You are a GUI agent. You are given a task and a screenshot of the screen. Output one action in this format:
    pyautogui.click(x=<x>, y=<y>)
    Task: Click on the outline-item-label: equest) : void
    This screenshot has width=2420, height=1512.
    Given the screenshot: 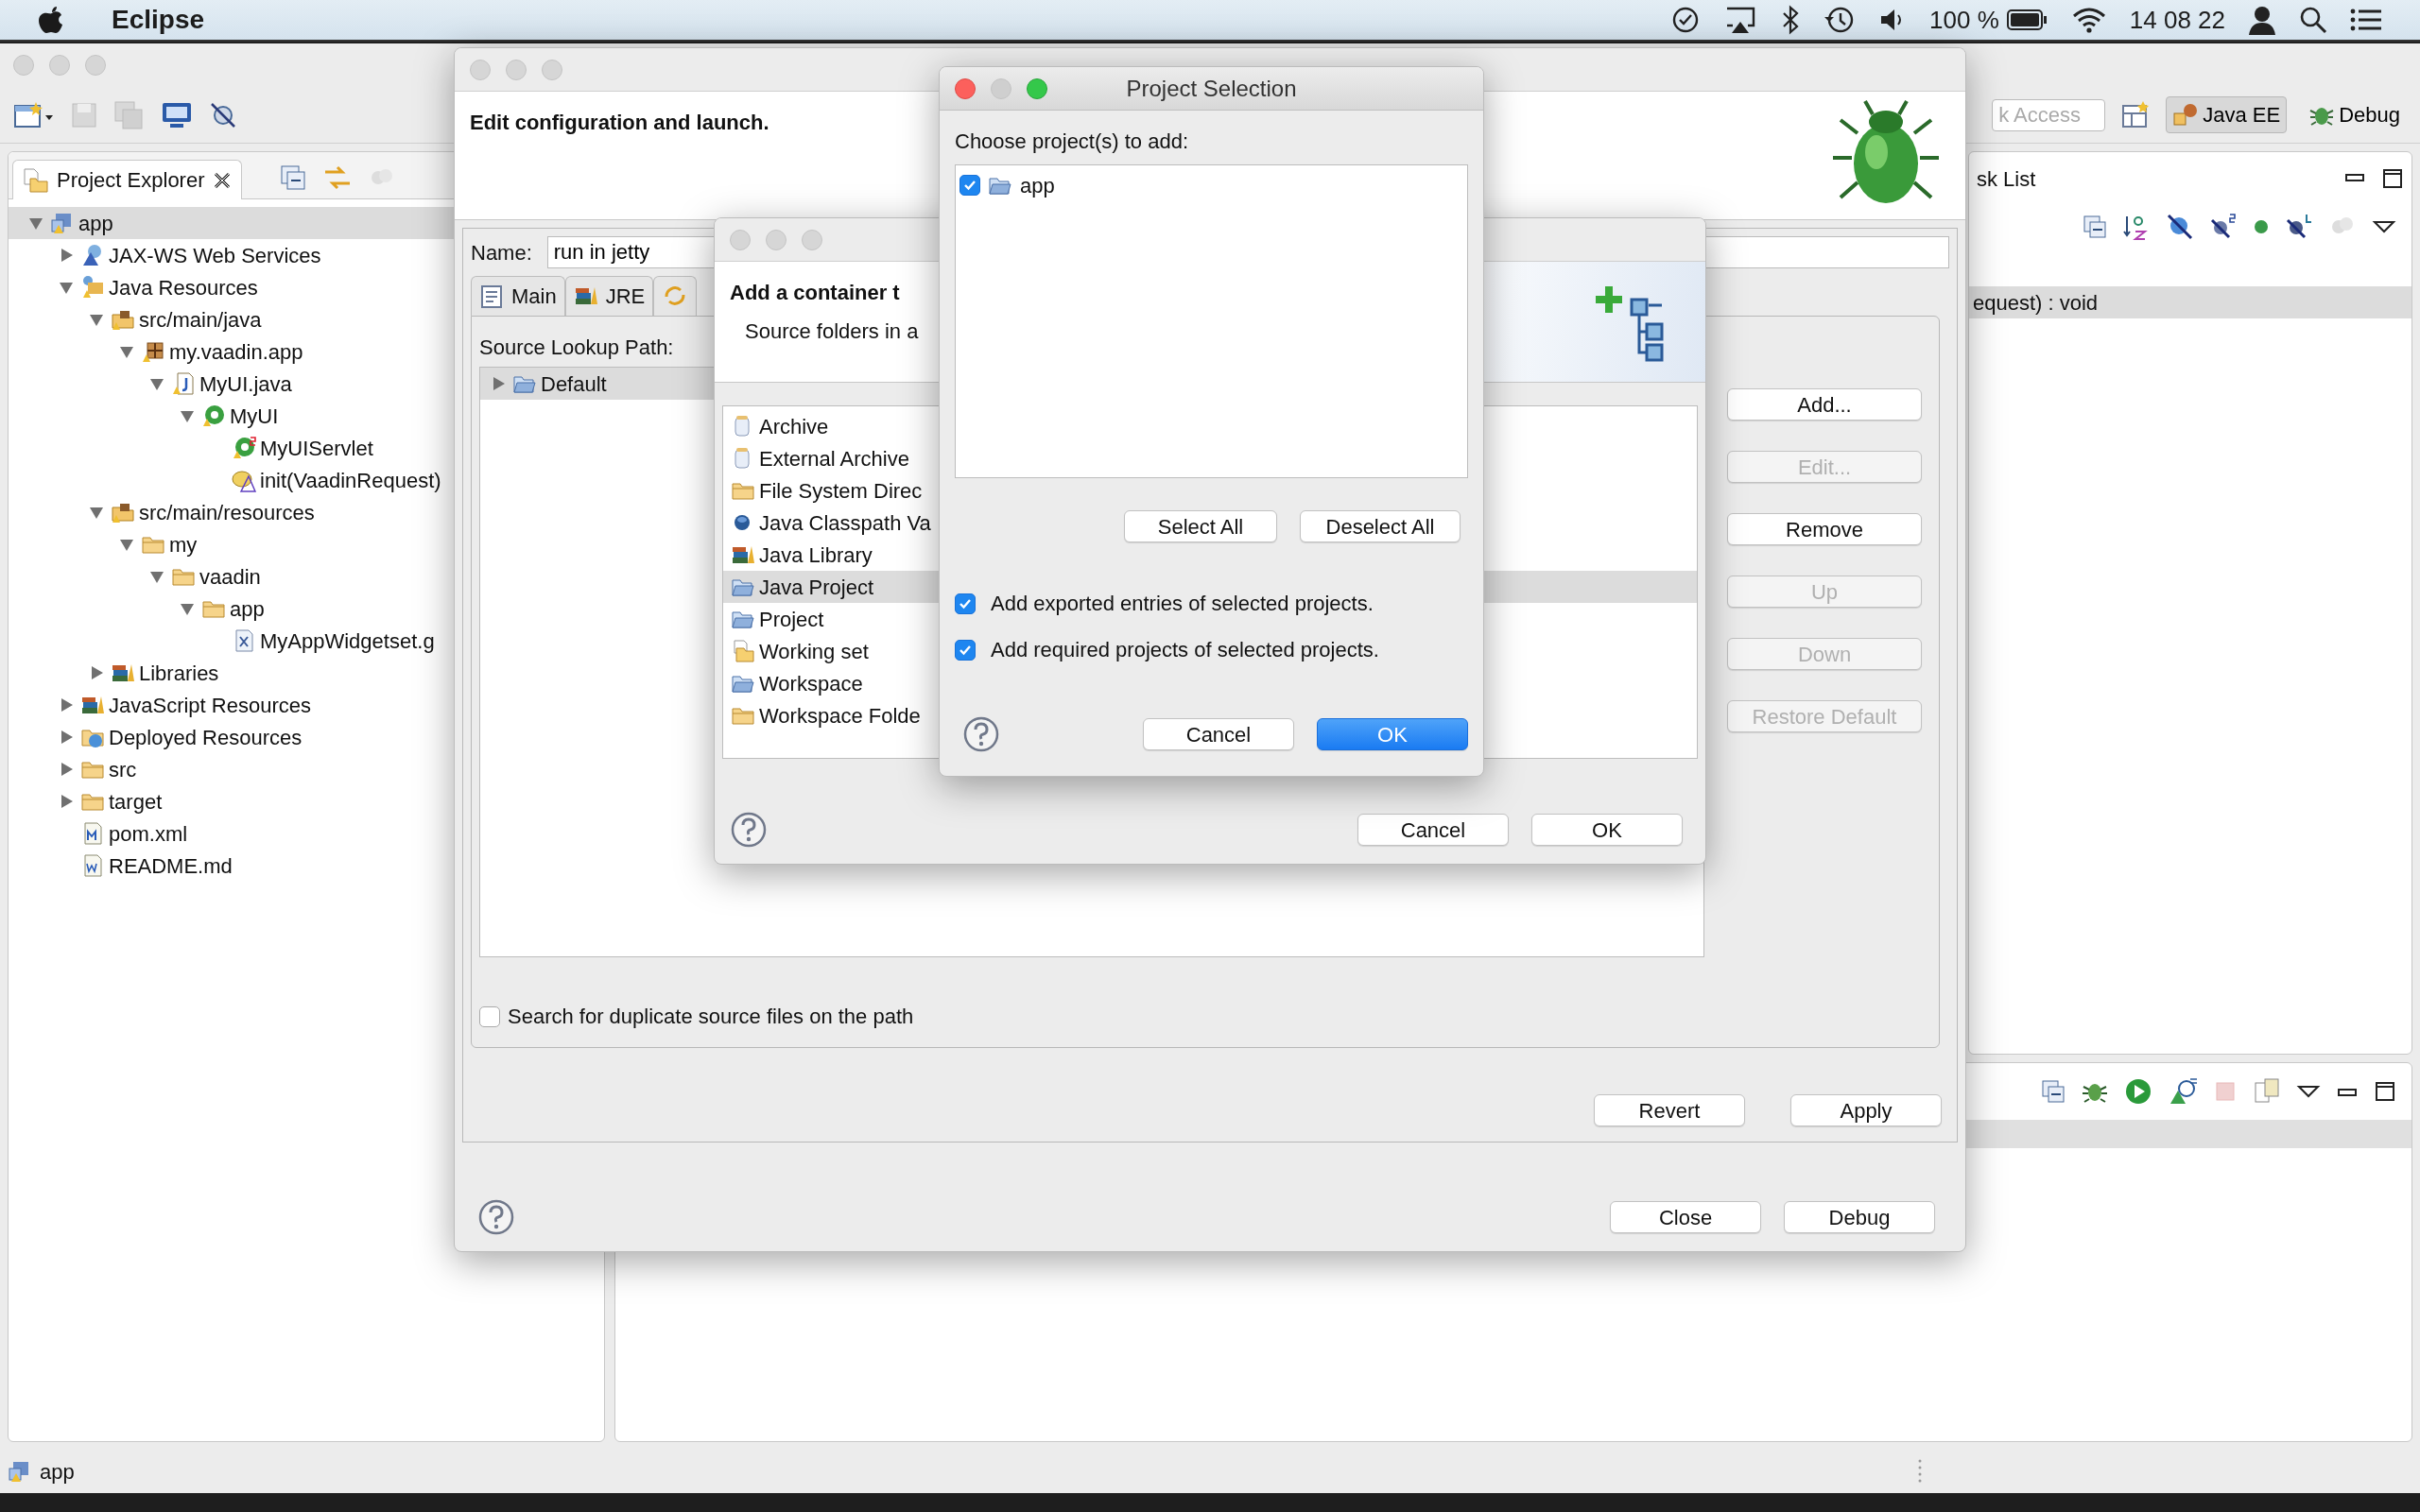 What is the action you would take?
    pyautogui.click(x=2036, y=303)
    